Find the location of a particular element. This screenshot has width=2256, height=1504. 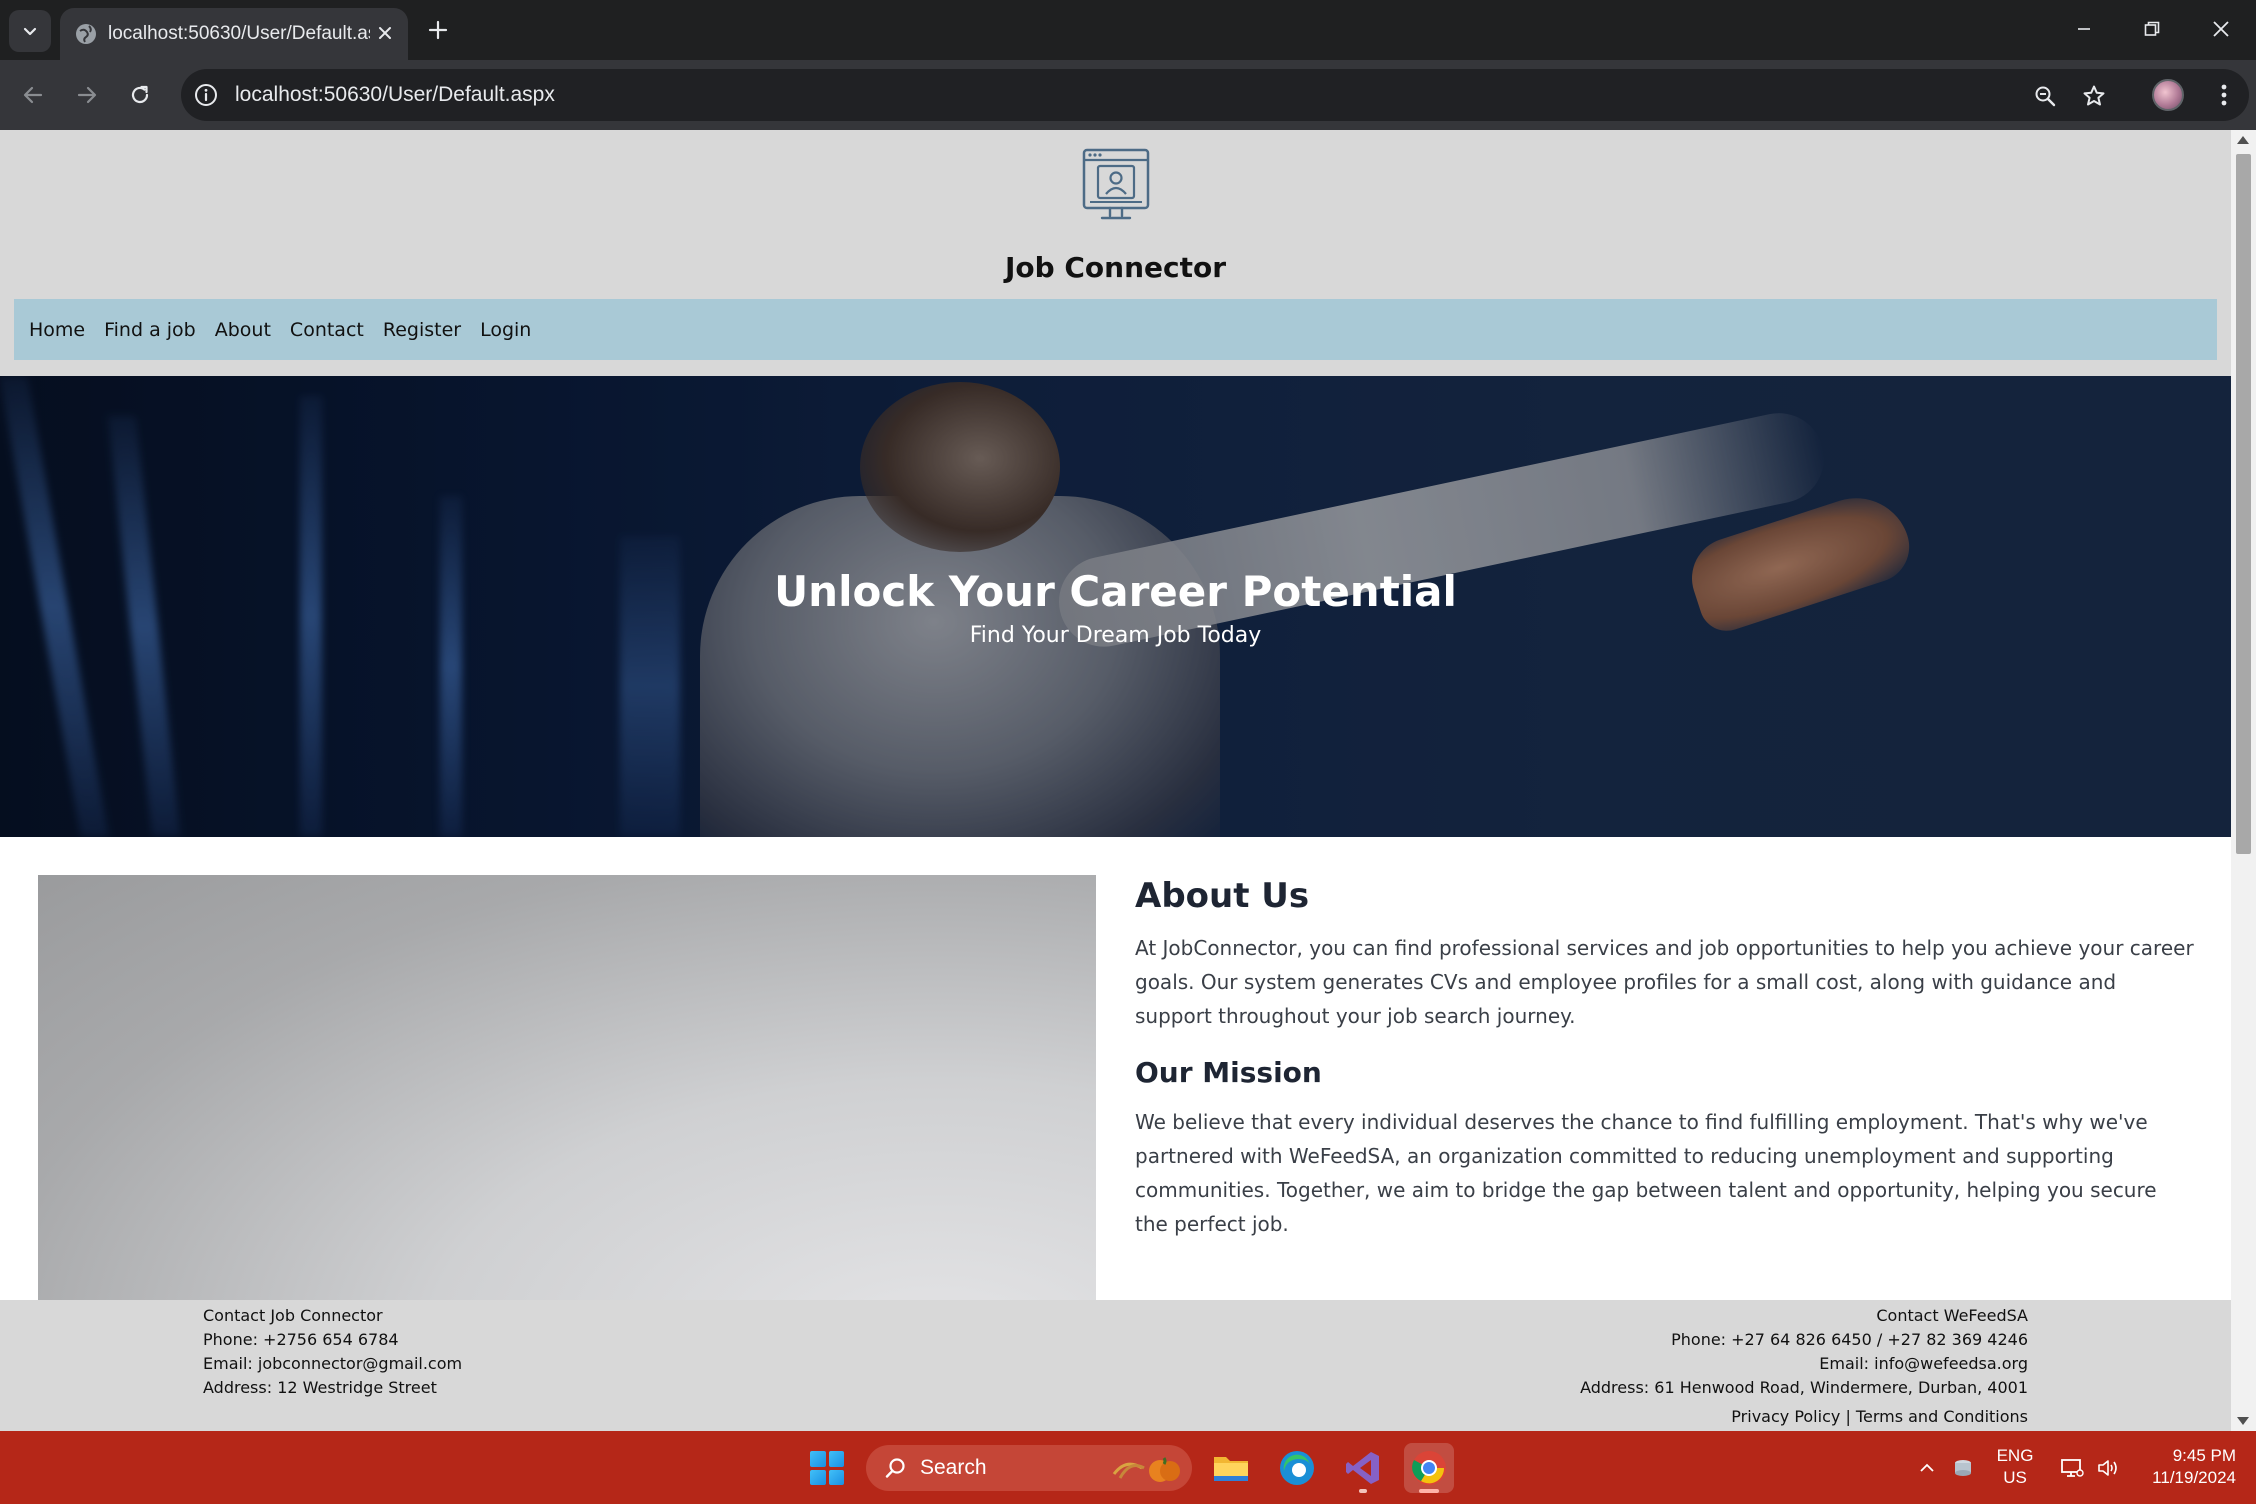

taskbar-search-box: Search is located at coordinates (1029, 1468).